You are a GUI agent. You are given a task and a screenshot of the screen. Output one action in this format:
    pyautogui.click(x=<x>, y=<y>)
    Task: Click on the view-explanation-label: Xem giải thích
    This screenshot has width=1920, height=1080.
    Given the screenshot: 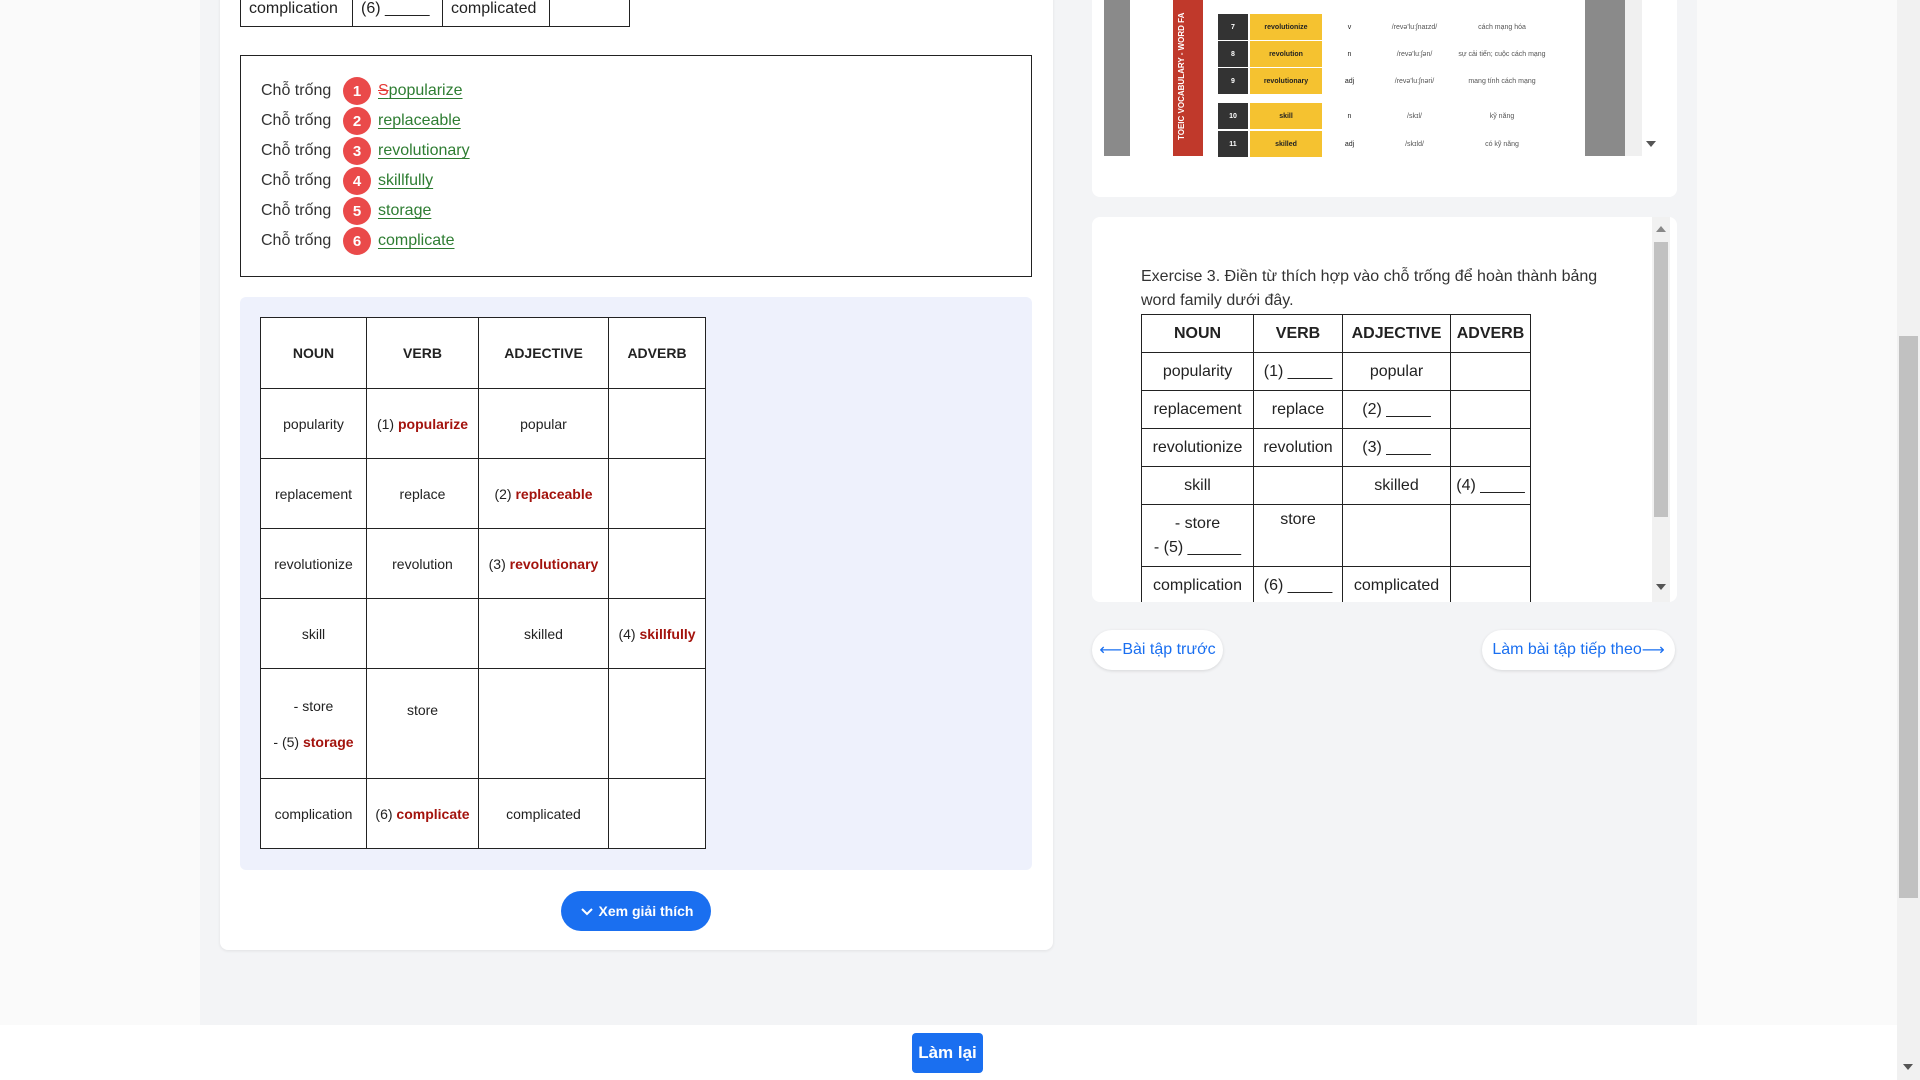 What is the action you would take?
    pyautogui.click(x=646, y=911)
    